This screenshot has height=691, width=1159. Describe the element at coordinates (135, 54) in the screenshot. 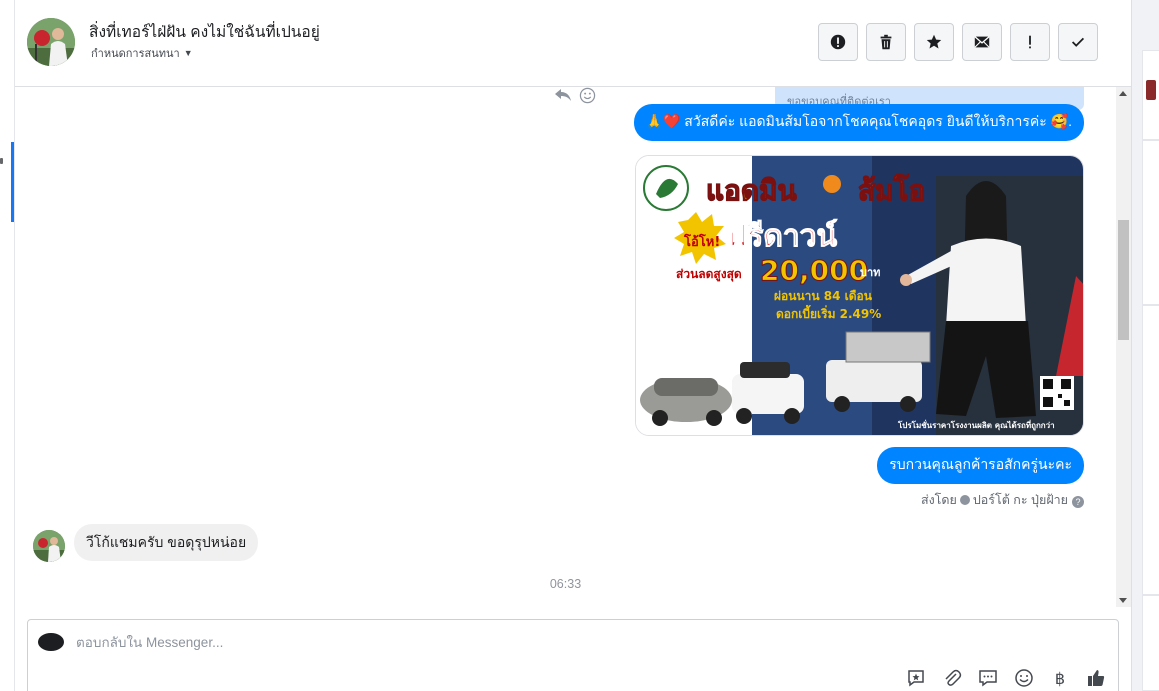

I see `conversation-settings-label: กำหนดการสนทนา` at that location.